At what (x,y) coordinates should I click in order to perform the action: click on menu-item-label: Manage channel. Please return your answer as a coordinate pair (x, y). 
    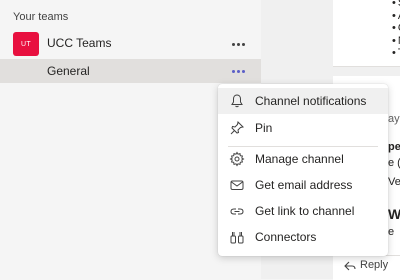
    Looking at the image, I should click on (299, 159).